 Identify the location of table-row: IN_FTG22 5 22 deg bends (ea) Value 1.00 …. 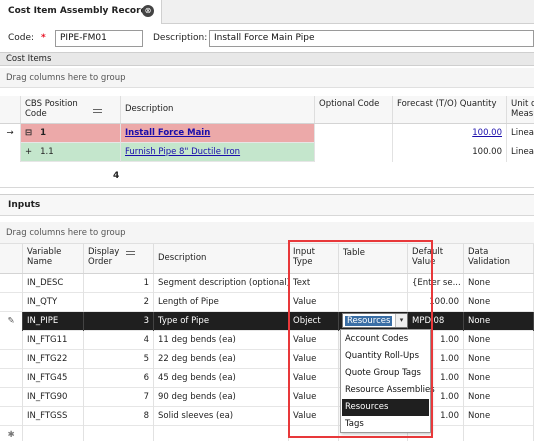
(267, 359).